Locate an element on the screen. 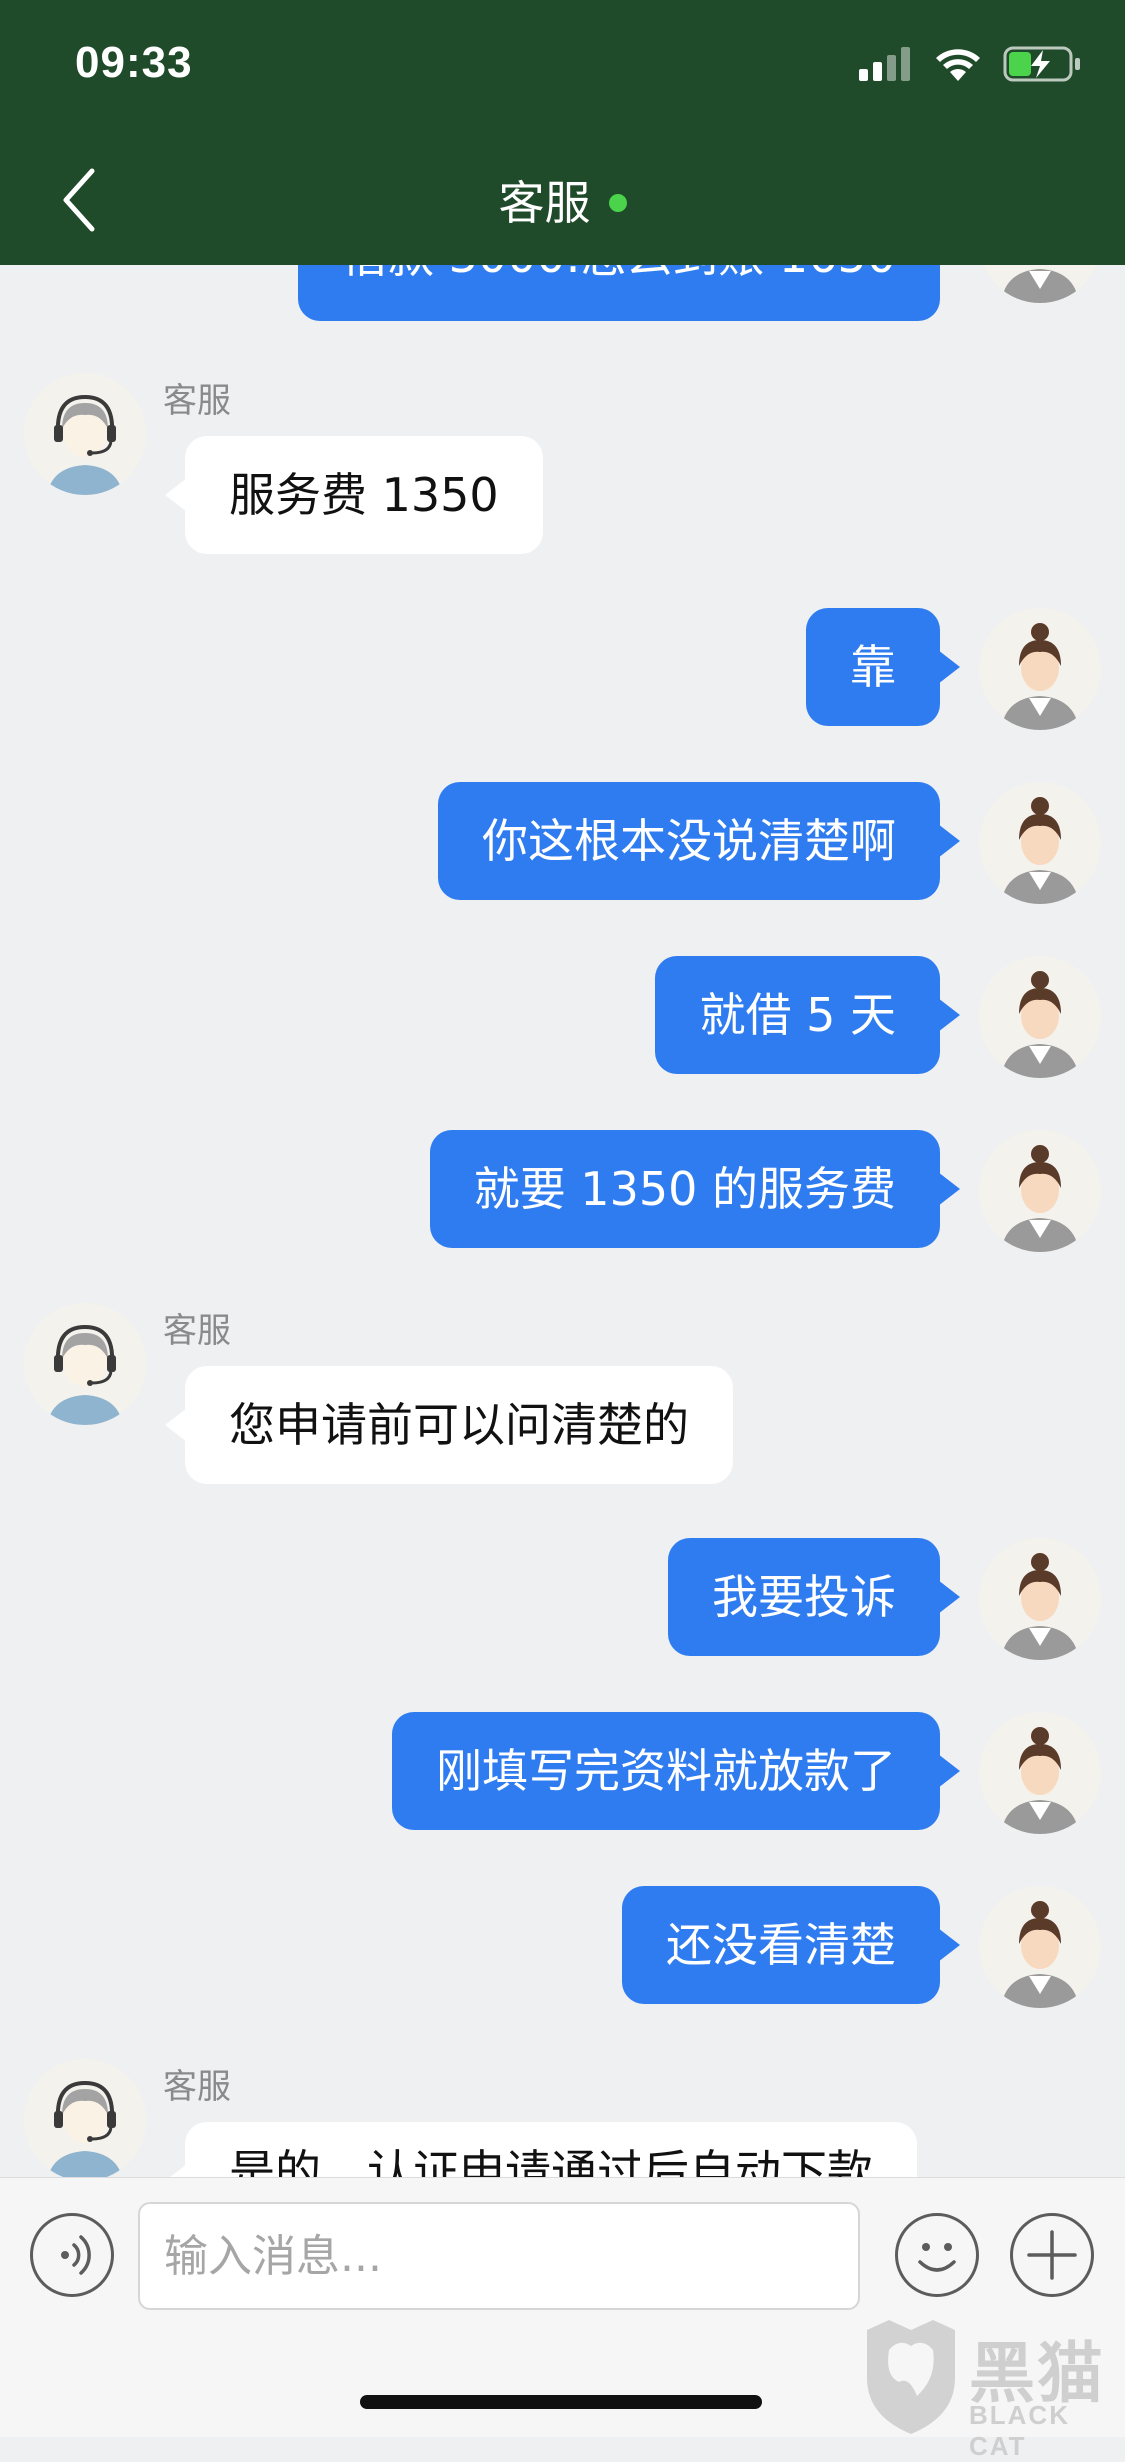 Image resolution: width=1125 pixels, height=2462 pixels. black-cat-watermark: 黑猫 BLACK CAT is located at coordinates (991, 2388).